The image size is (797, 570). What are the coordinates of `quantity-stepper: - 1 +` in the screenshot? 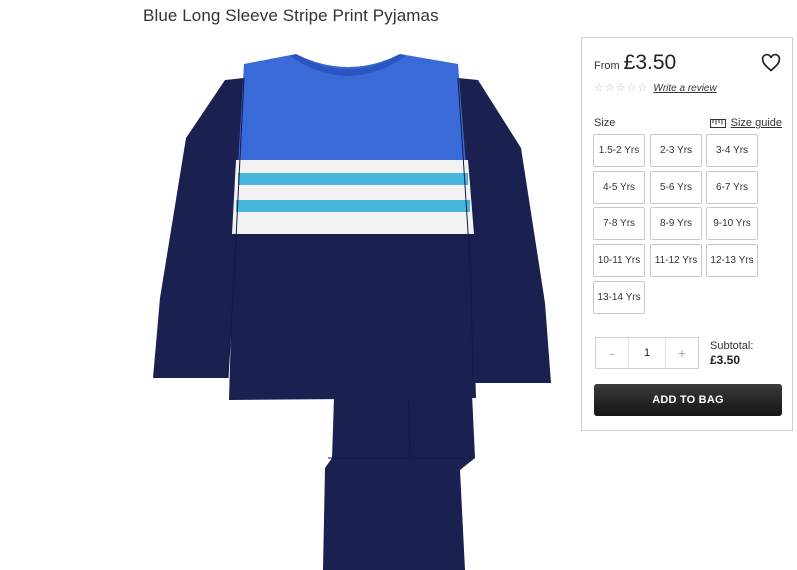 It's located at (647, 353).